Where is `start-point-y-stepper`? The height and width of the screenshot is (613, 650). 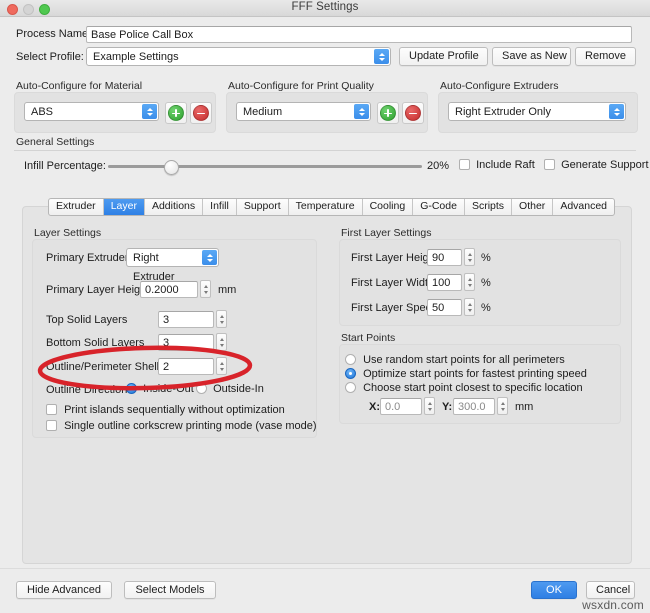
start-point-y-stepper is located at coordinates (502, 406).